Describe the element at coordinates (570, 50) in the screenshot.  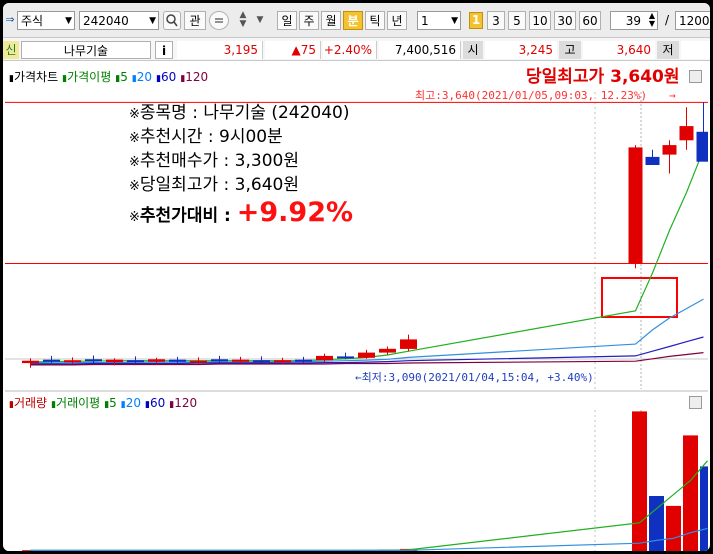
I see `high-label: 고` at that location.